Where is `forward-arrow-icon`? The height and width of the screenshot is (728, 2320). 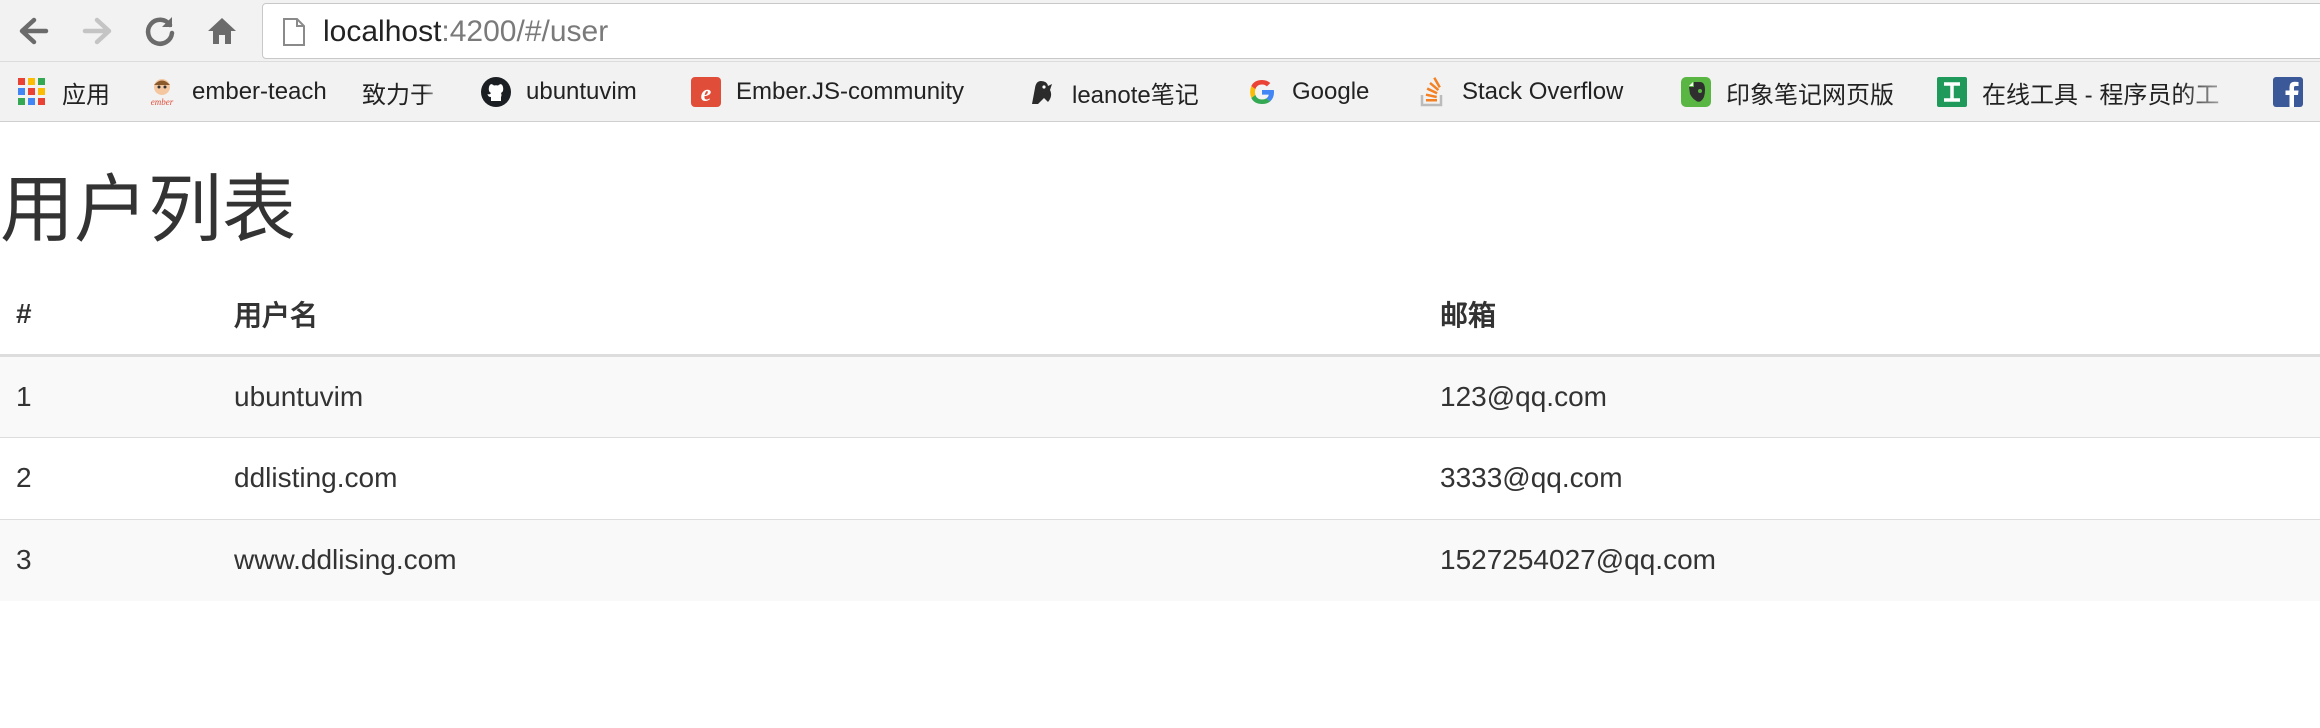
forward-arrow-icon is located at coordinates (97, 31).